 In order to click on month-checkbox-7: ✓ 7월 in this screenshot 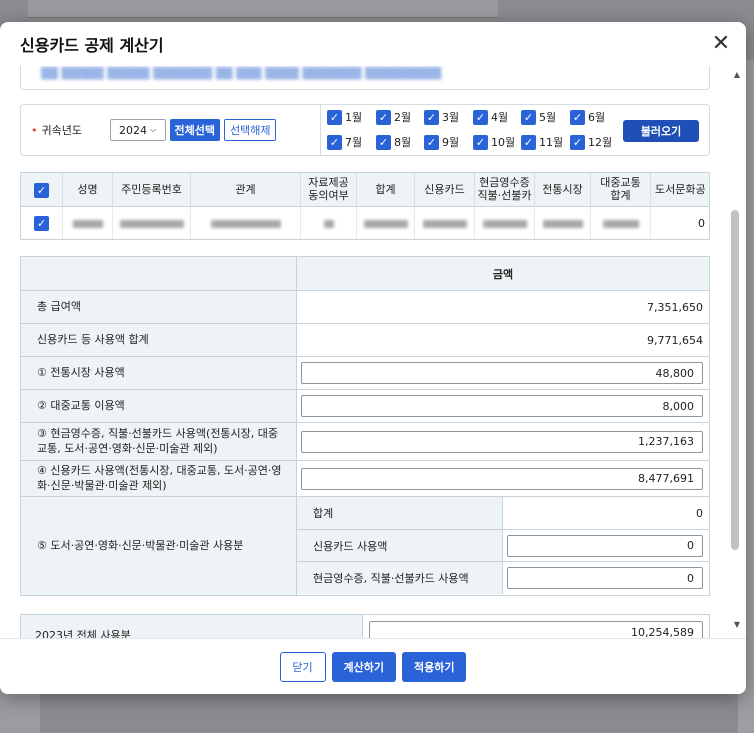, I will do `click(344, 142)`.